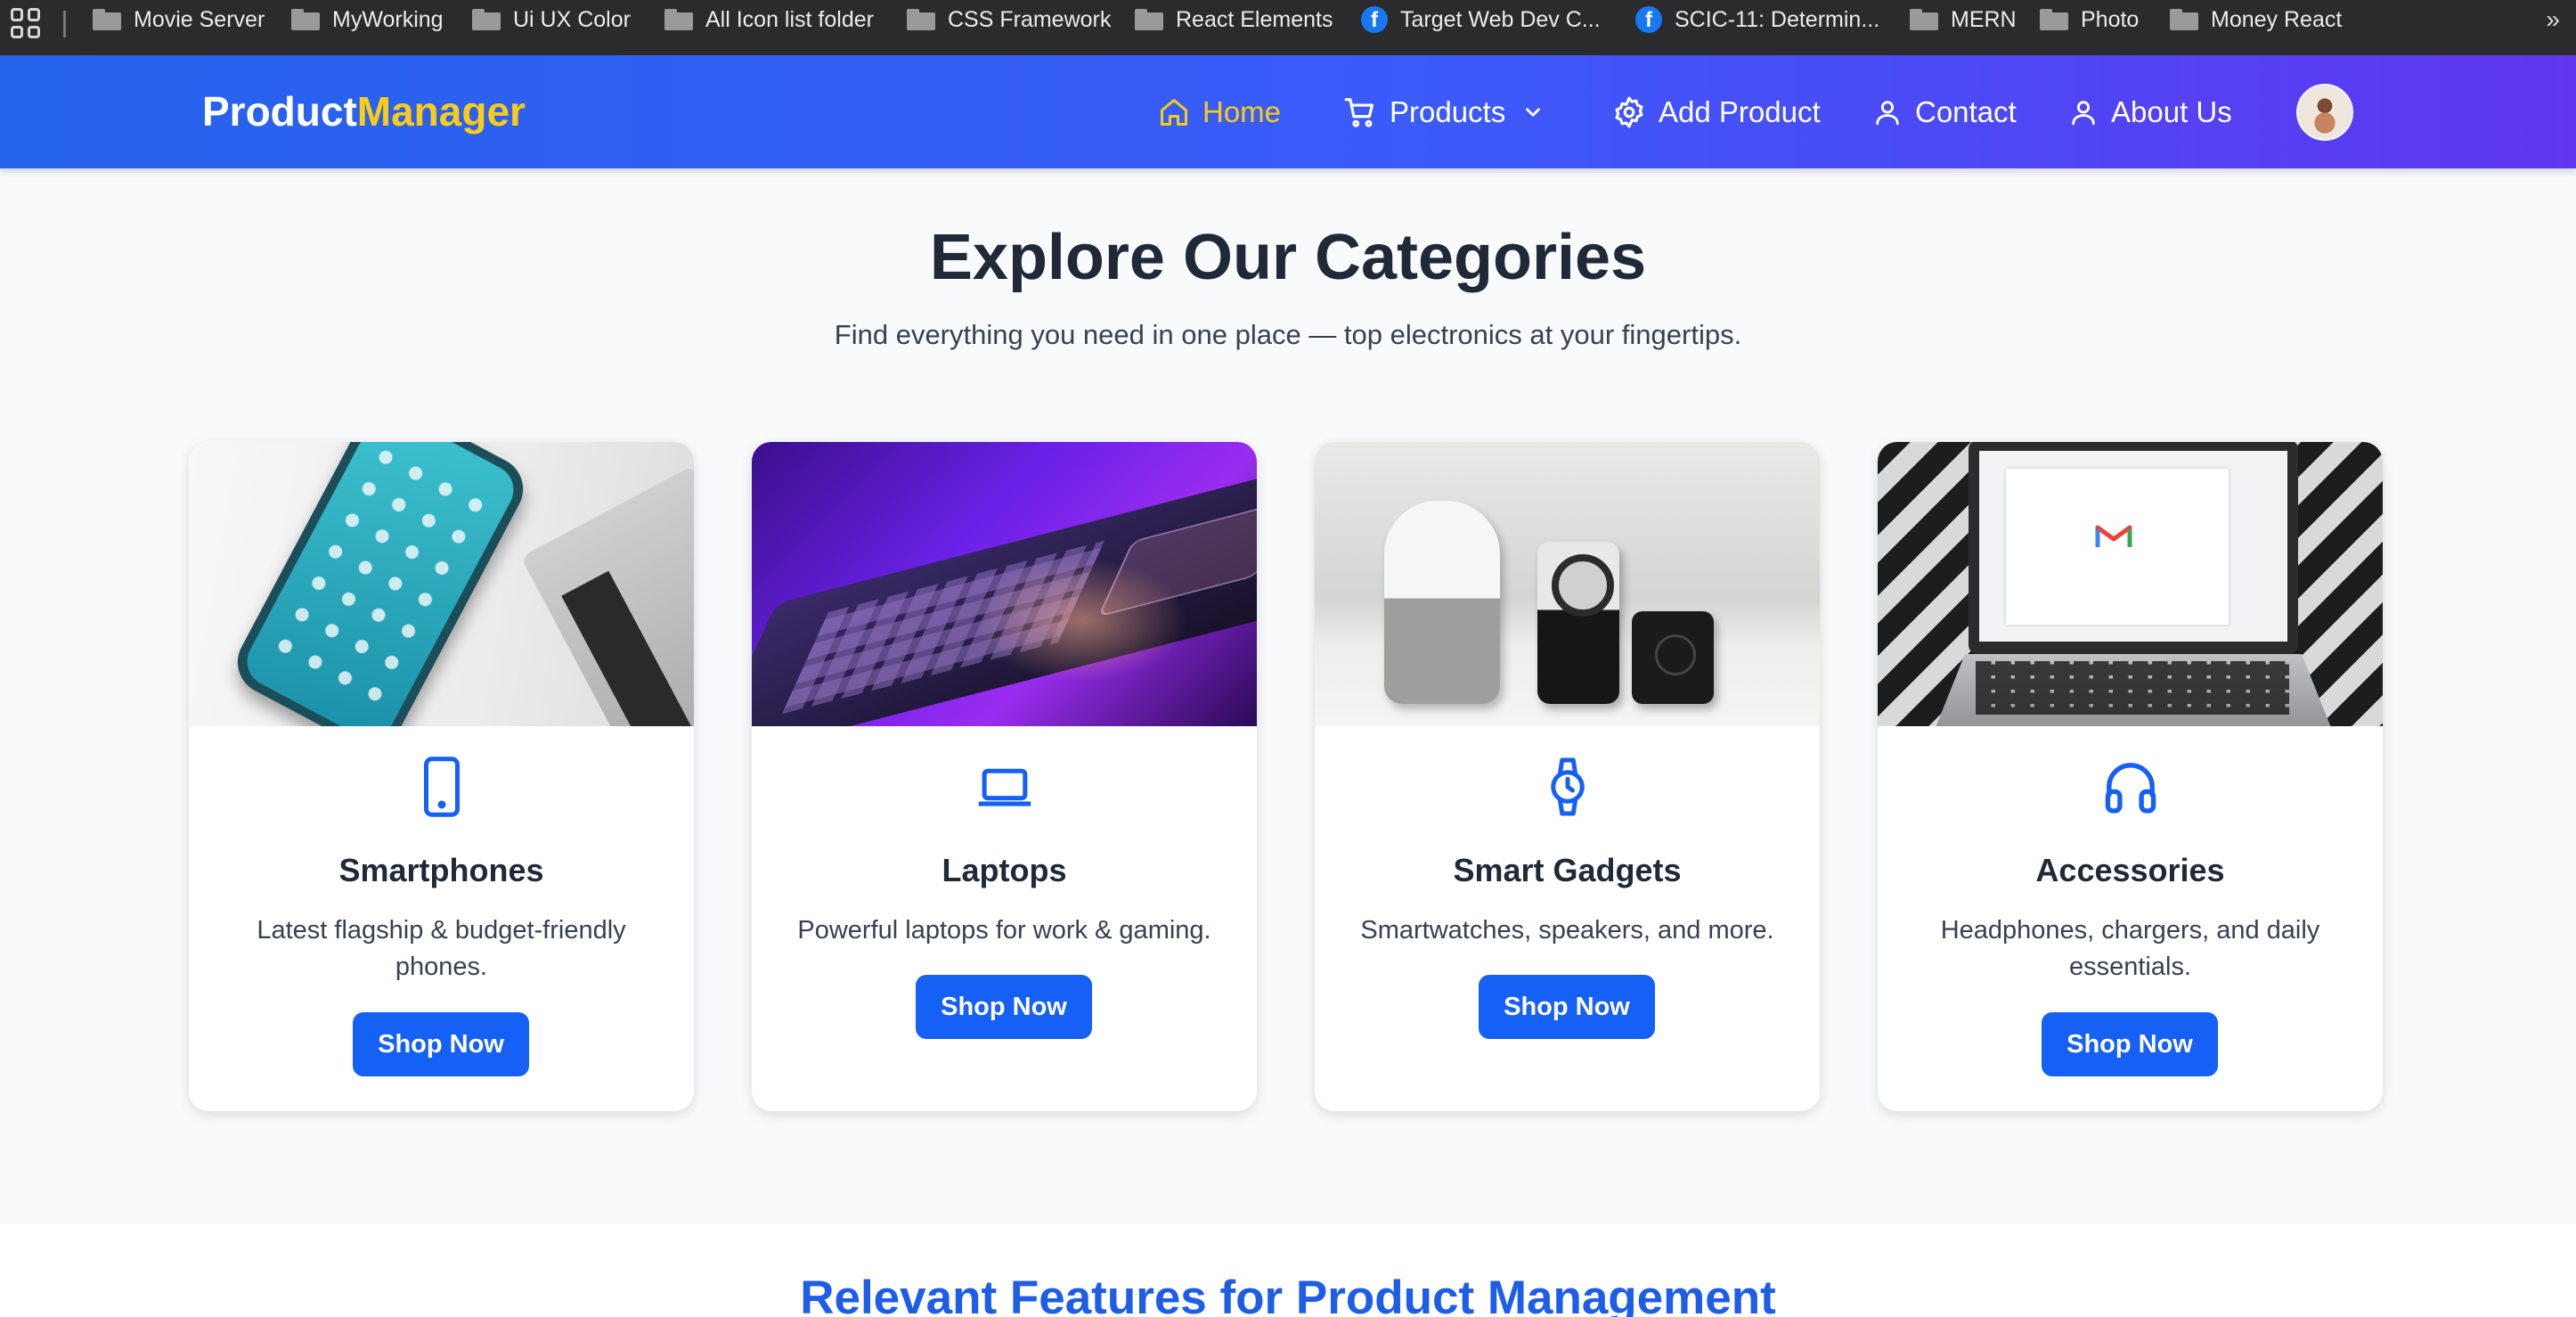 The height and width of the screenshot is (1317, 2576). I want to click on bookmark-react-elements: React Elements, so click(1234, 20).